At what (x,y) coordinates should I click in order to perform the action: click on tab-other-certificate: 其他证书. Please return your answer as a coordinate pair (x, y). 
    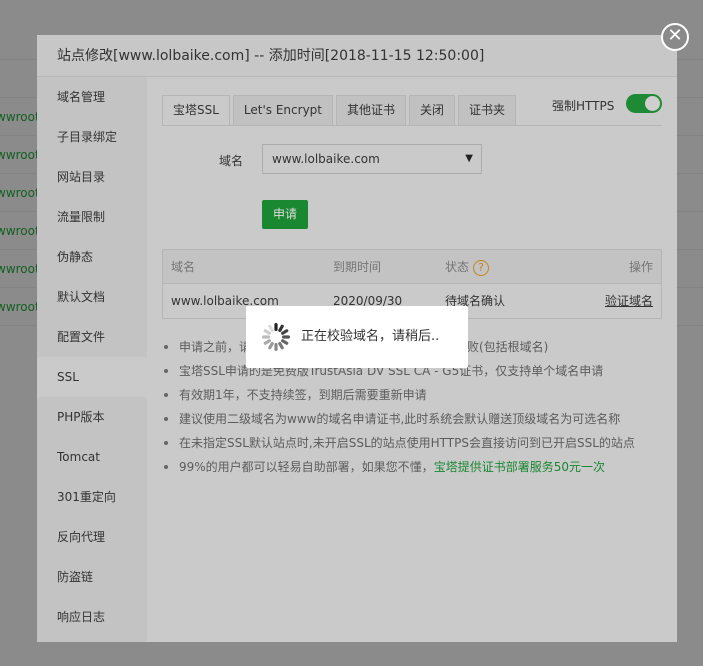
    Looking at the image, I should click on (371, 110).